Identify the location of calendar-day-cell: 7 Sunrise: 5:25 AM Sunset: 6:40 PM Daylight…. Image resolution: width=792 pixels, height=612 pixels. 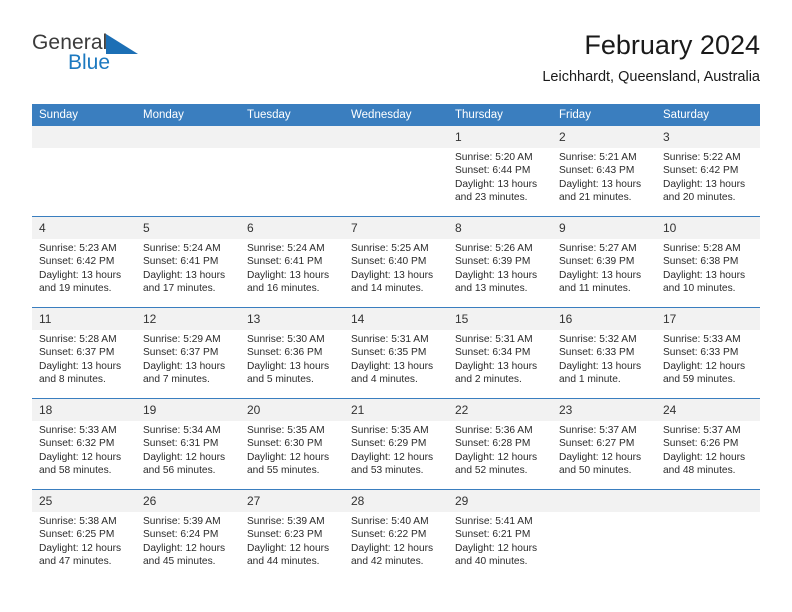
(396, 262).